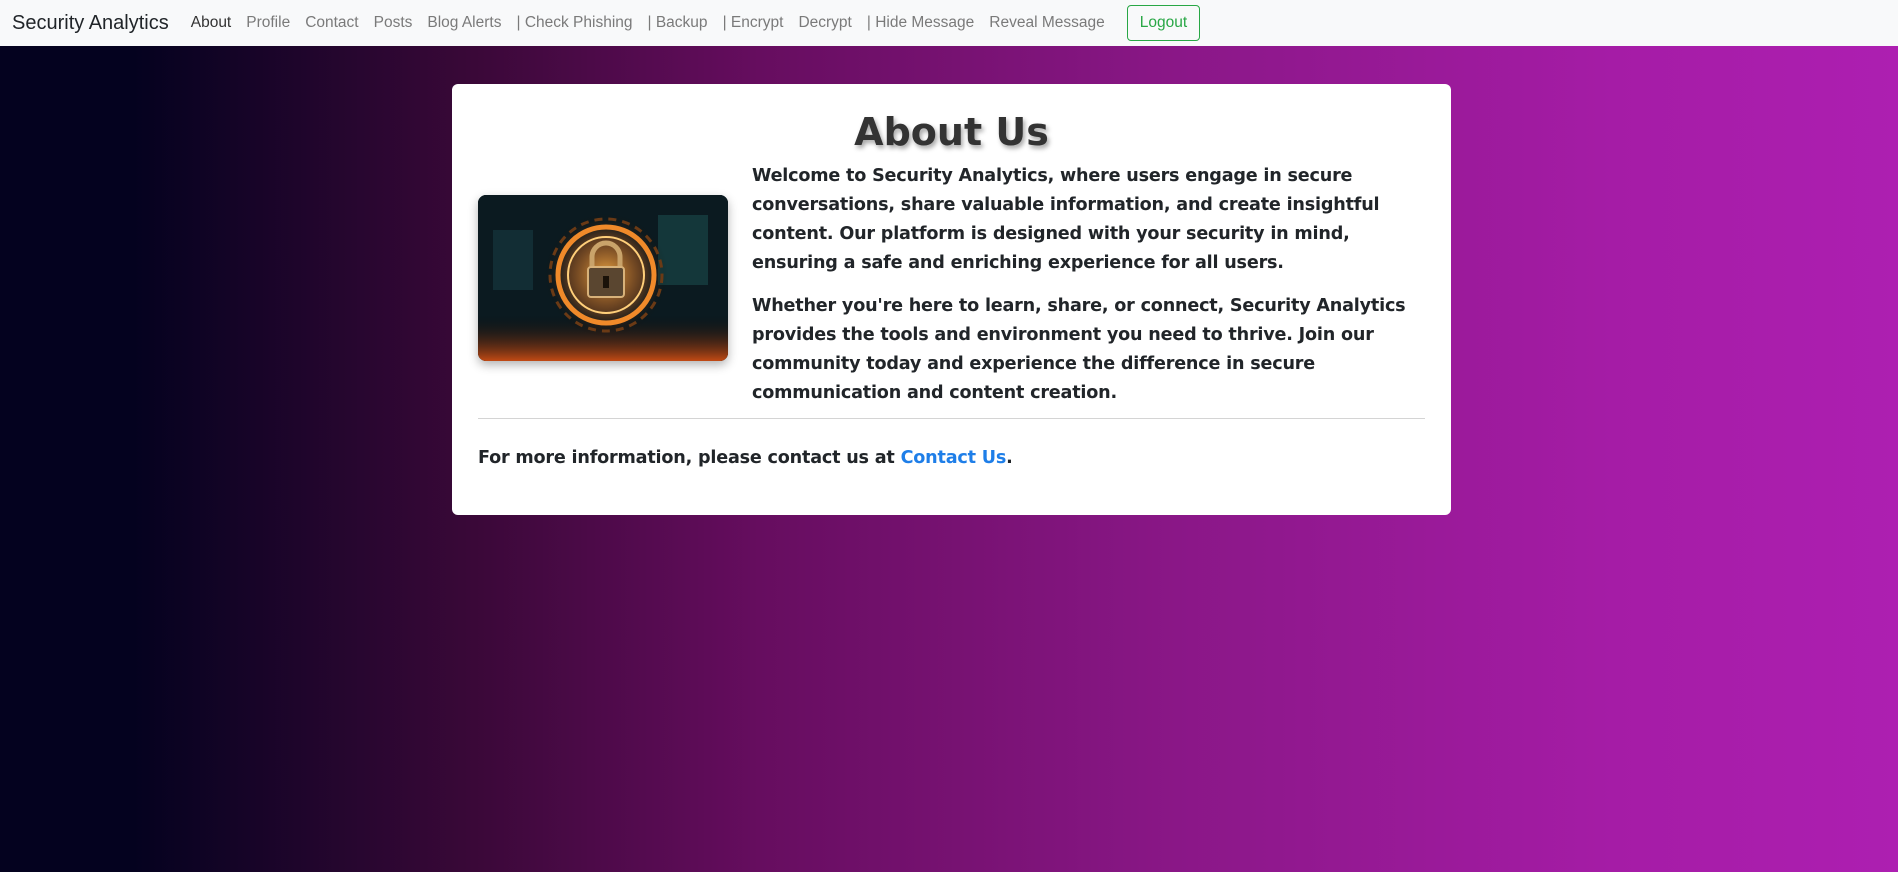 The image size is (1898, 872). I want to click on logout-button: Logout, so click(1163, 23).